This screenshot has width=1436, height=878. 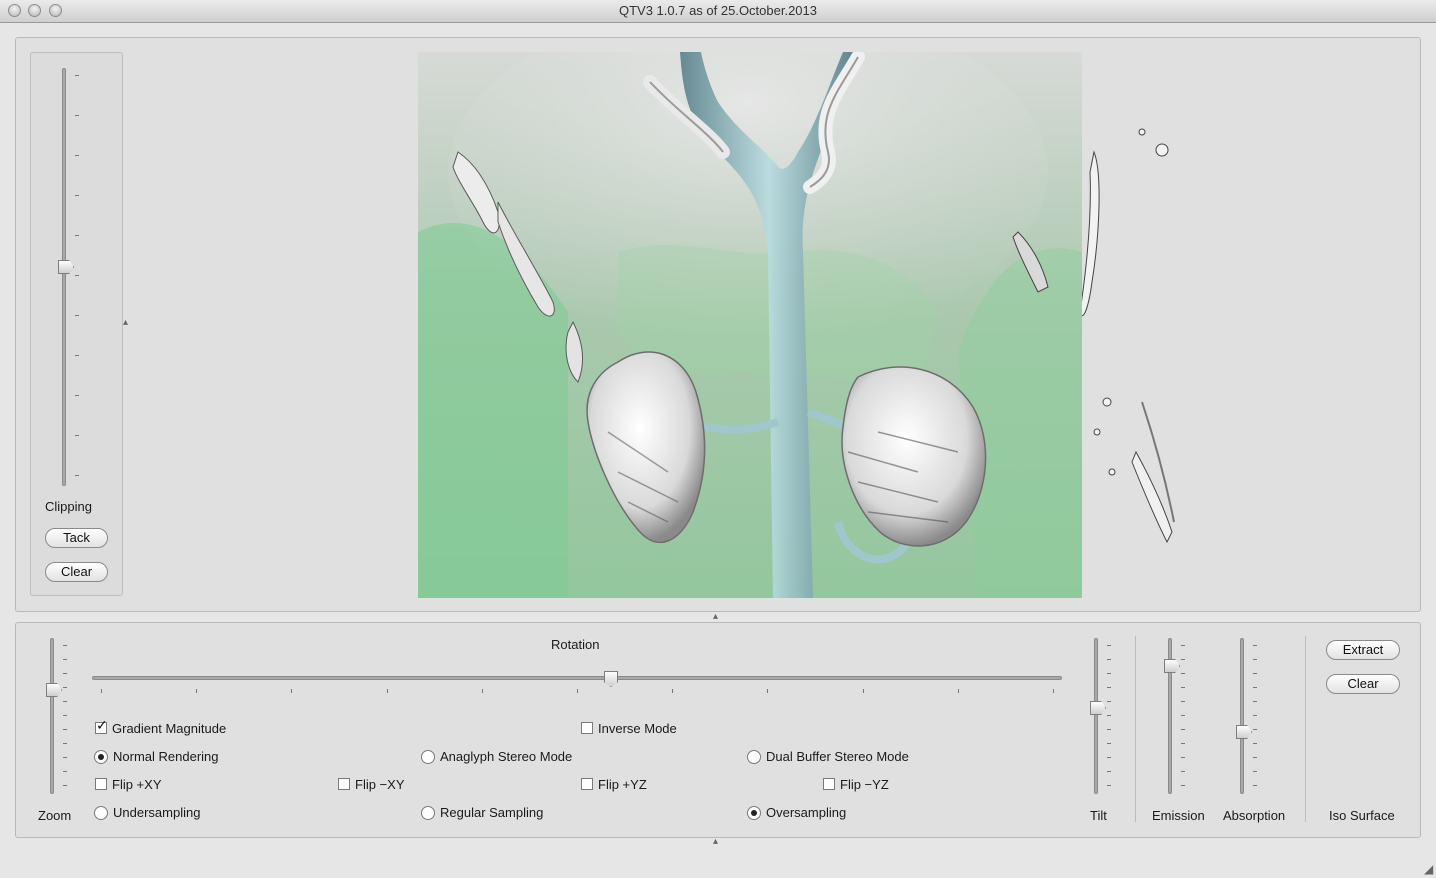 What do you see at coordinates (837, 756) in the screenshot?
I see `dual-buffer-stereo-label: Dual Buffer Stereo Mode` at bounding box center [837, 756].